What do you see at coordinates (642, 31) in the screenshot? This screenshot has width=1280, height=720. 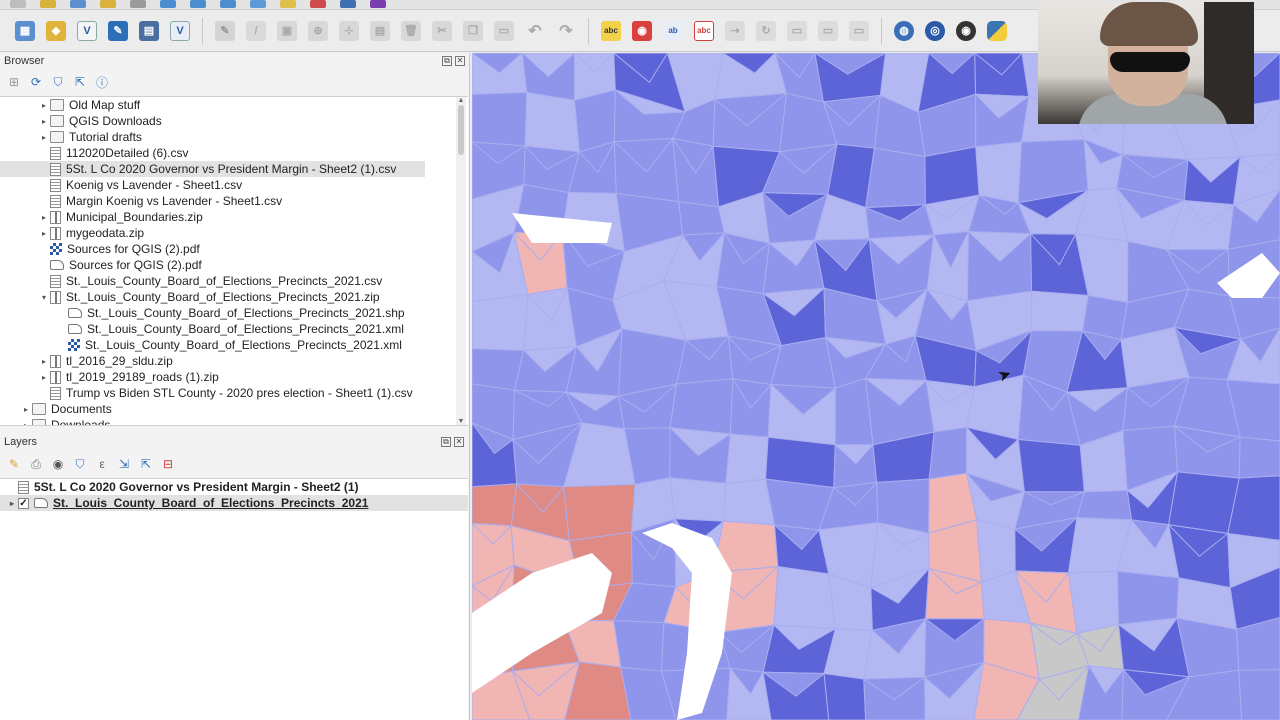 I see `diagram-button: ◉` at bounding box center [642, 31].